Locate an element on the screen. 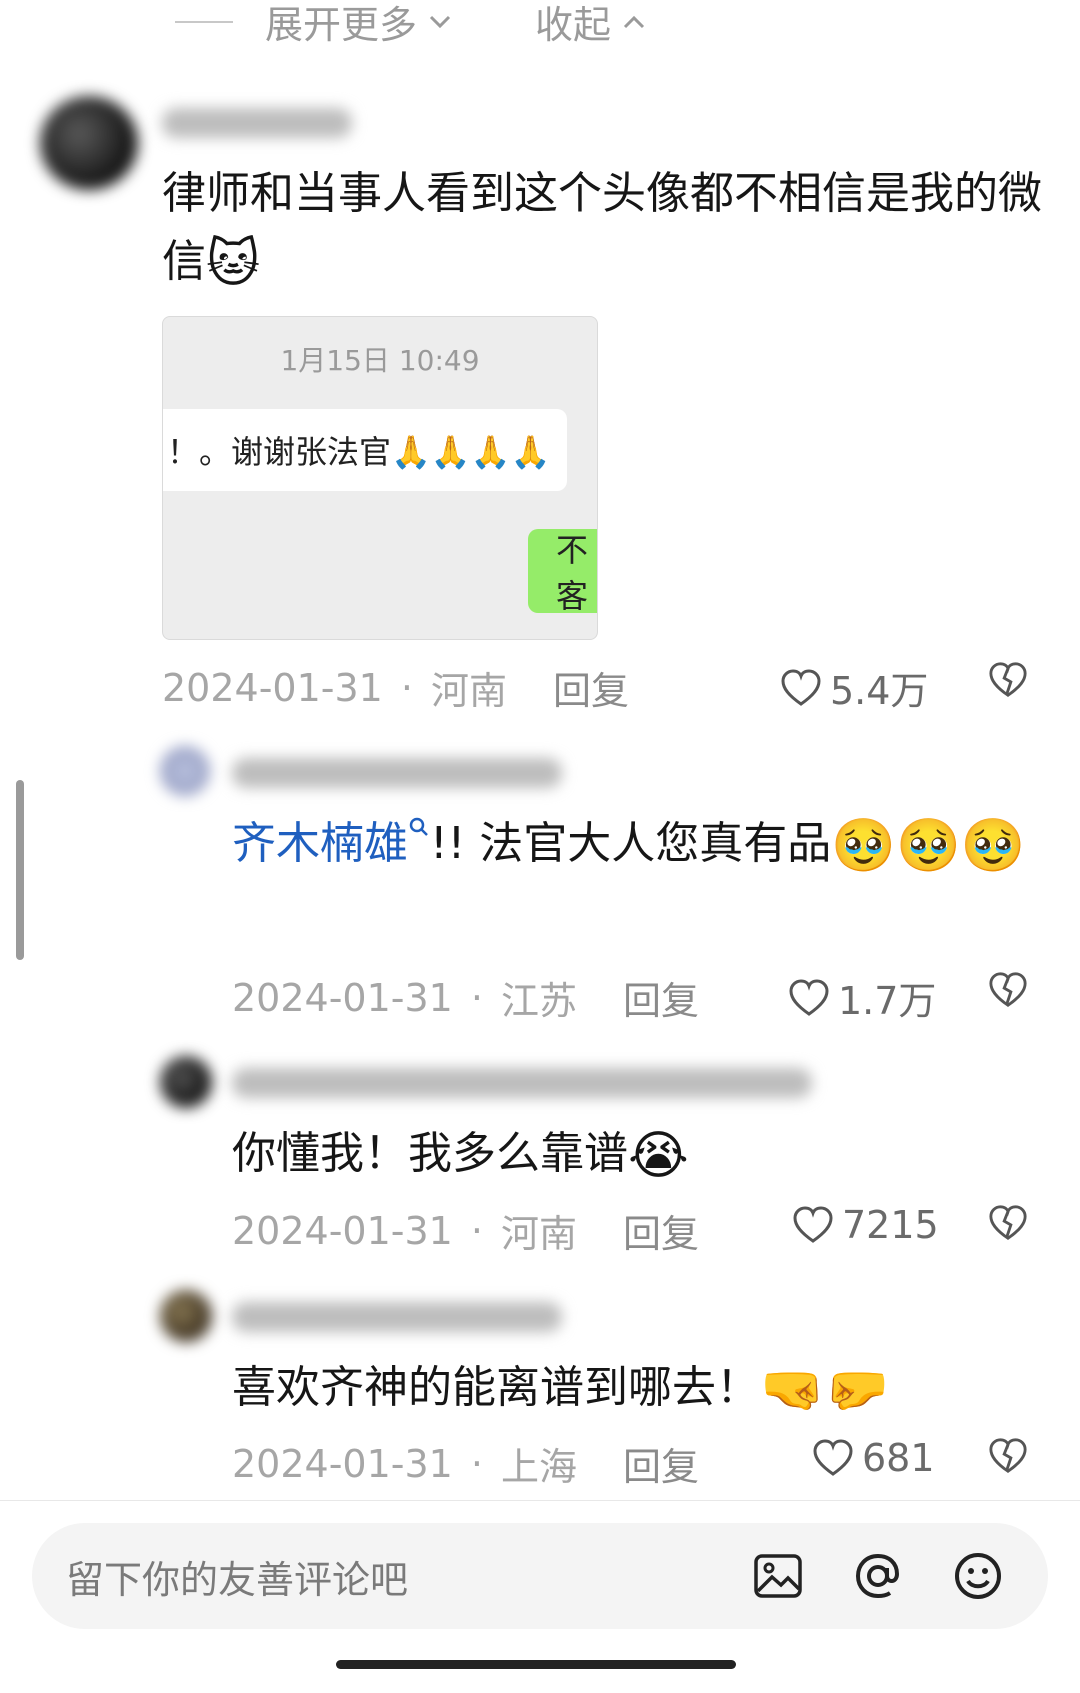 This screenshot has height=1693, width=1080. thread-controls: 展开更多 收起 is located at coordinates (540, 30).